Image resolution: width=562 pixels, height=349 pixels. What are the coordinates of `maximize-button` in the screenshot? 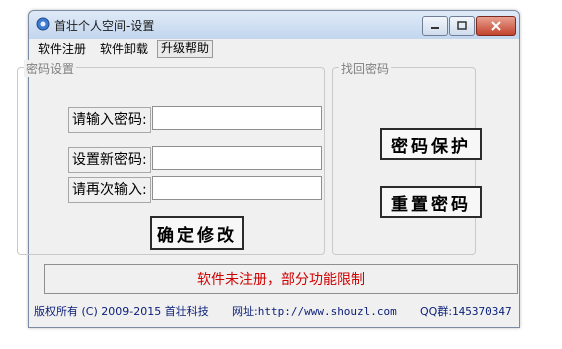 It's located at (462, 26).